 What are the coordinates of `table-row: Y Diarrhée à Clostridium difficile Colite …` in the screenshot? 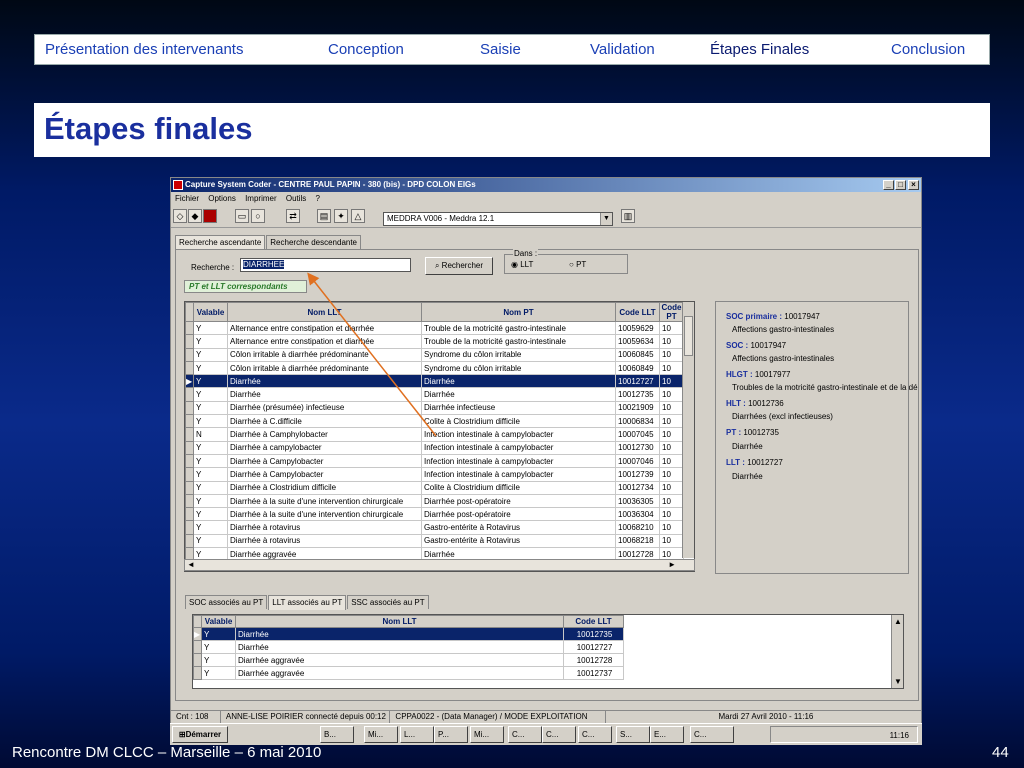 It's located at (434, 487).